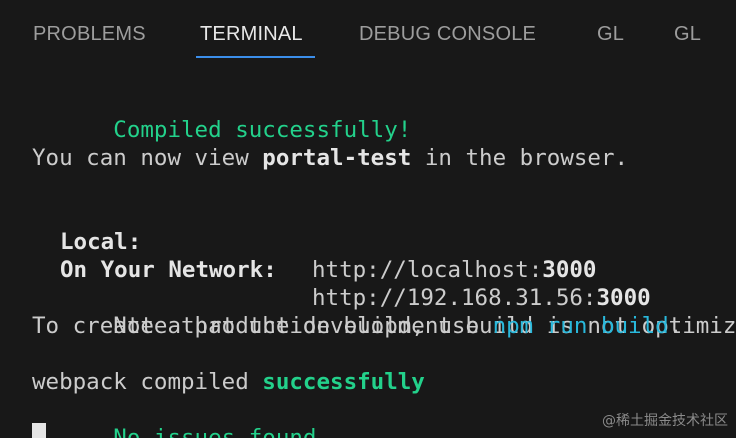 The width and height of the screenshot is (736, 438). I want to click on note-prefix: To create a production build, use, so click(262, 326).